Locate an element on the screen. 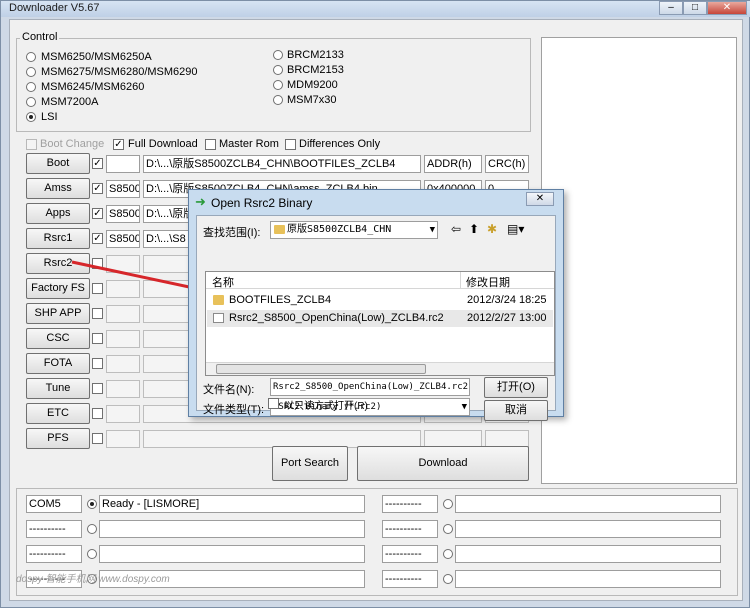  open-button: 打开(O) is located at coordinates (516, 387).